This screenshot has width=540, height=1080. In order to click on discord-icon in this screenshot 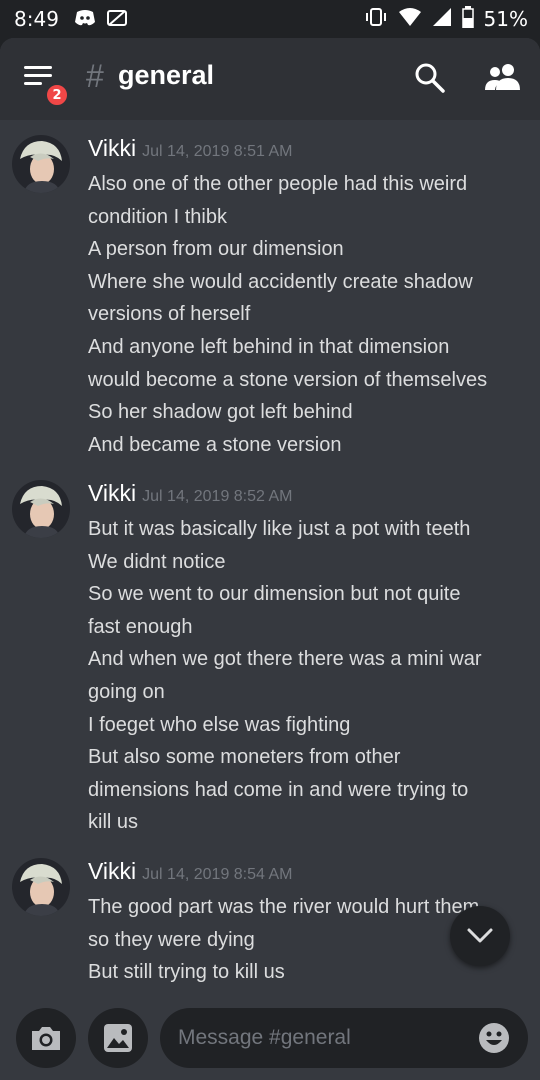, I will do `click(85, 18)`.